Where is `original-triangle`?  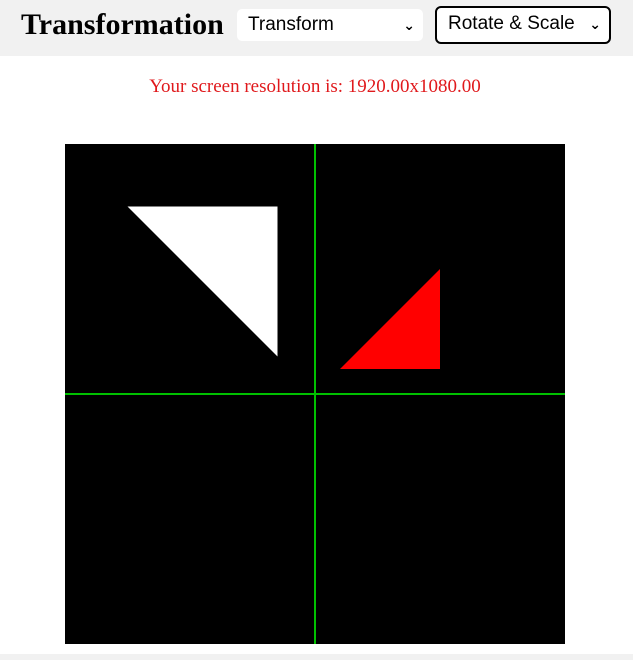 original-triangle is located at coordinates (202, 281).